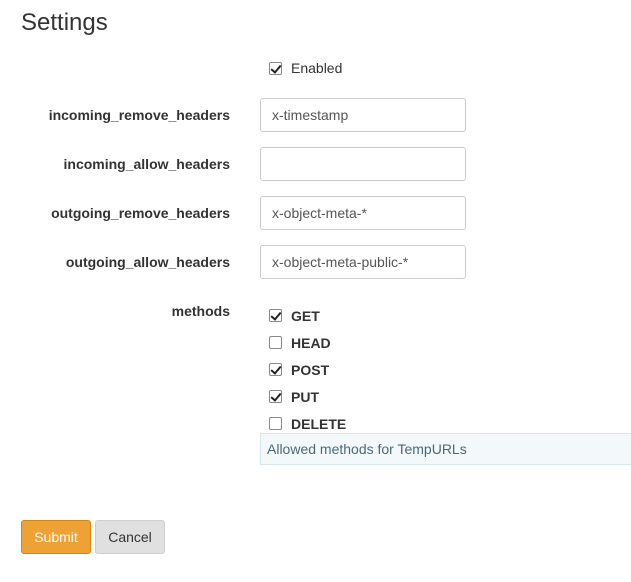 This screenshot has width=631, height=582. I want to click on method-label: POST, so click(310, 369).